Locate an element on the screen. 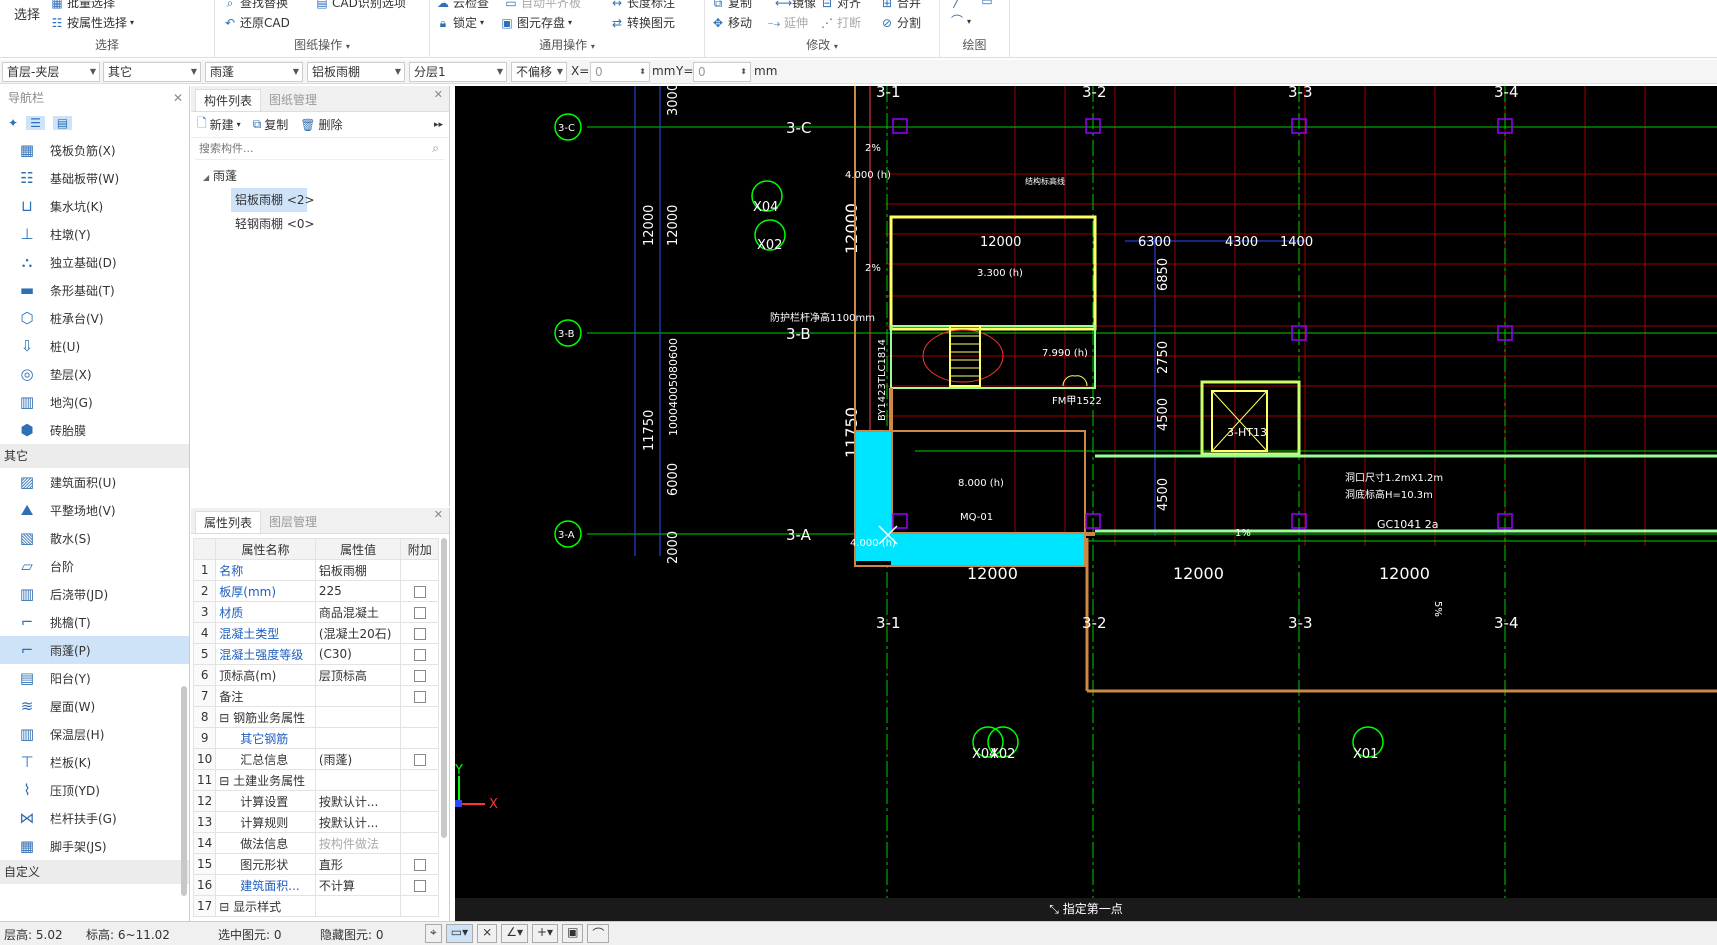  property-value: 铝板雨棚 is located at coordinates (358, 570).